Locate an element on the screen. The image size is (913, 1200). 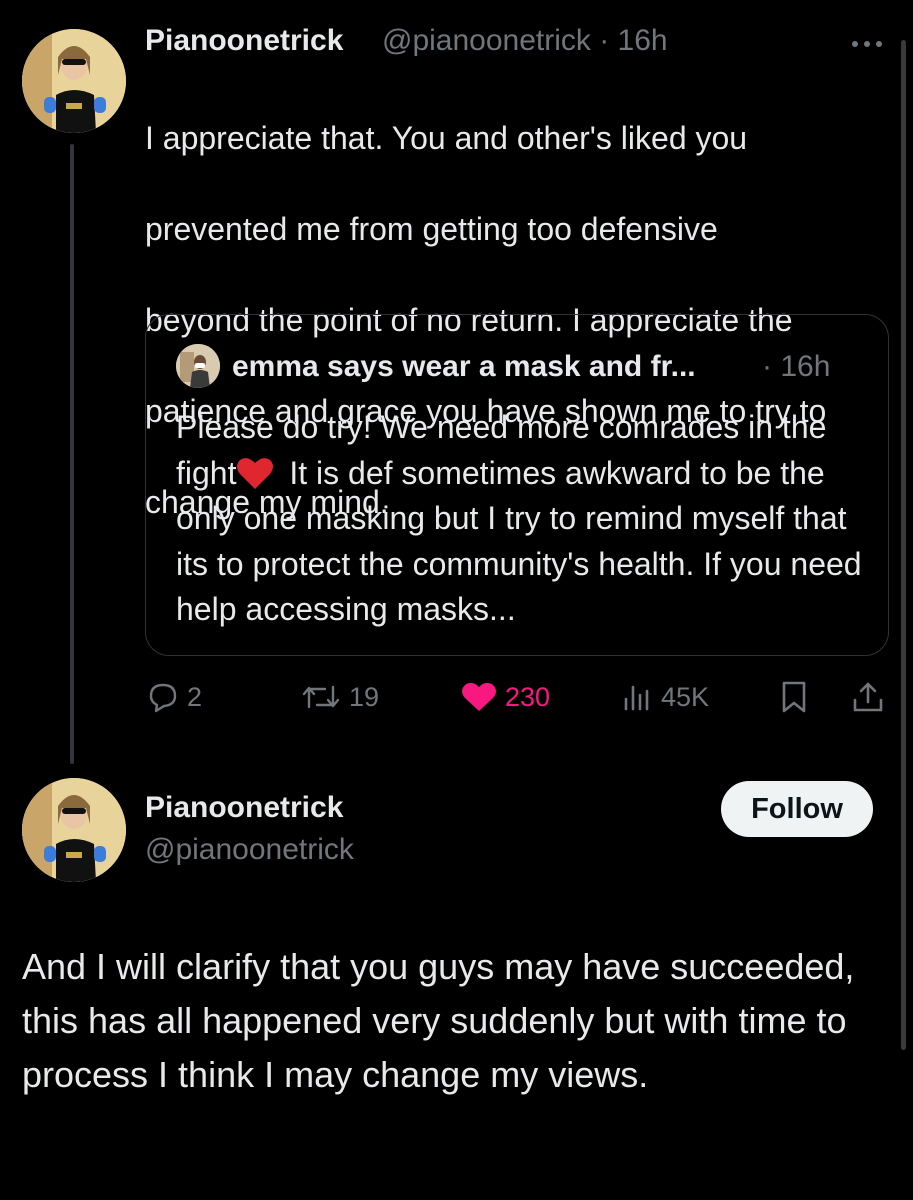
repost-button: 19 is located at coordinates (340, 697).